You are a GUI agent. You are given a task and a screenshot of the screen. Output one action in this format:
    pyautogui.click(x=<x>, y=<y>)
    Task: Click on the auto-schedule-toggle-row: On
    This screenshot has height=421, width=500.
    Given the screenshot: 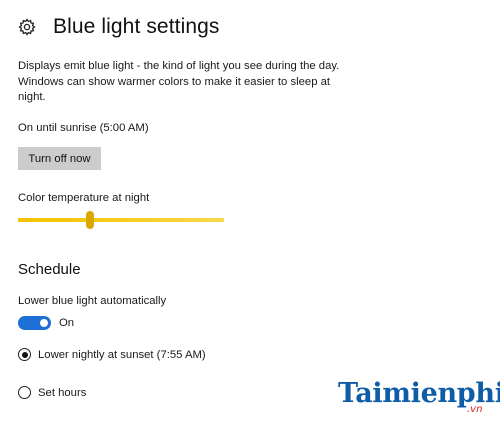 What is the action you would take?
    pyautogui.click(x=46, y=323)
    